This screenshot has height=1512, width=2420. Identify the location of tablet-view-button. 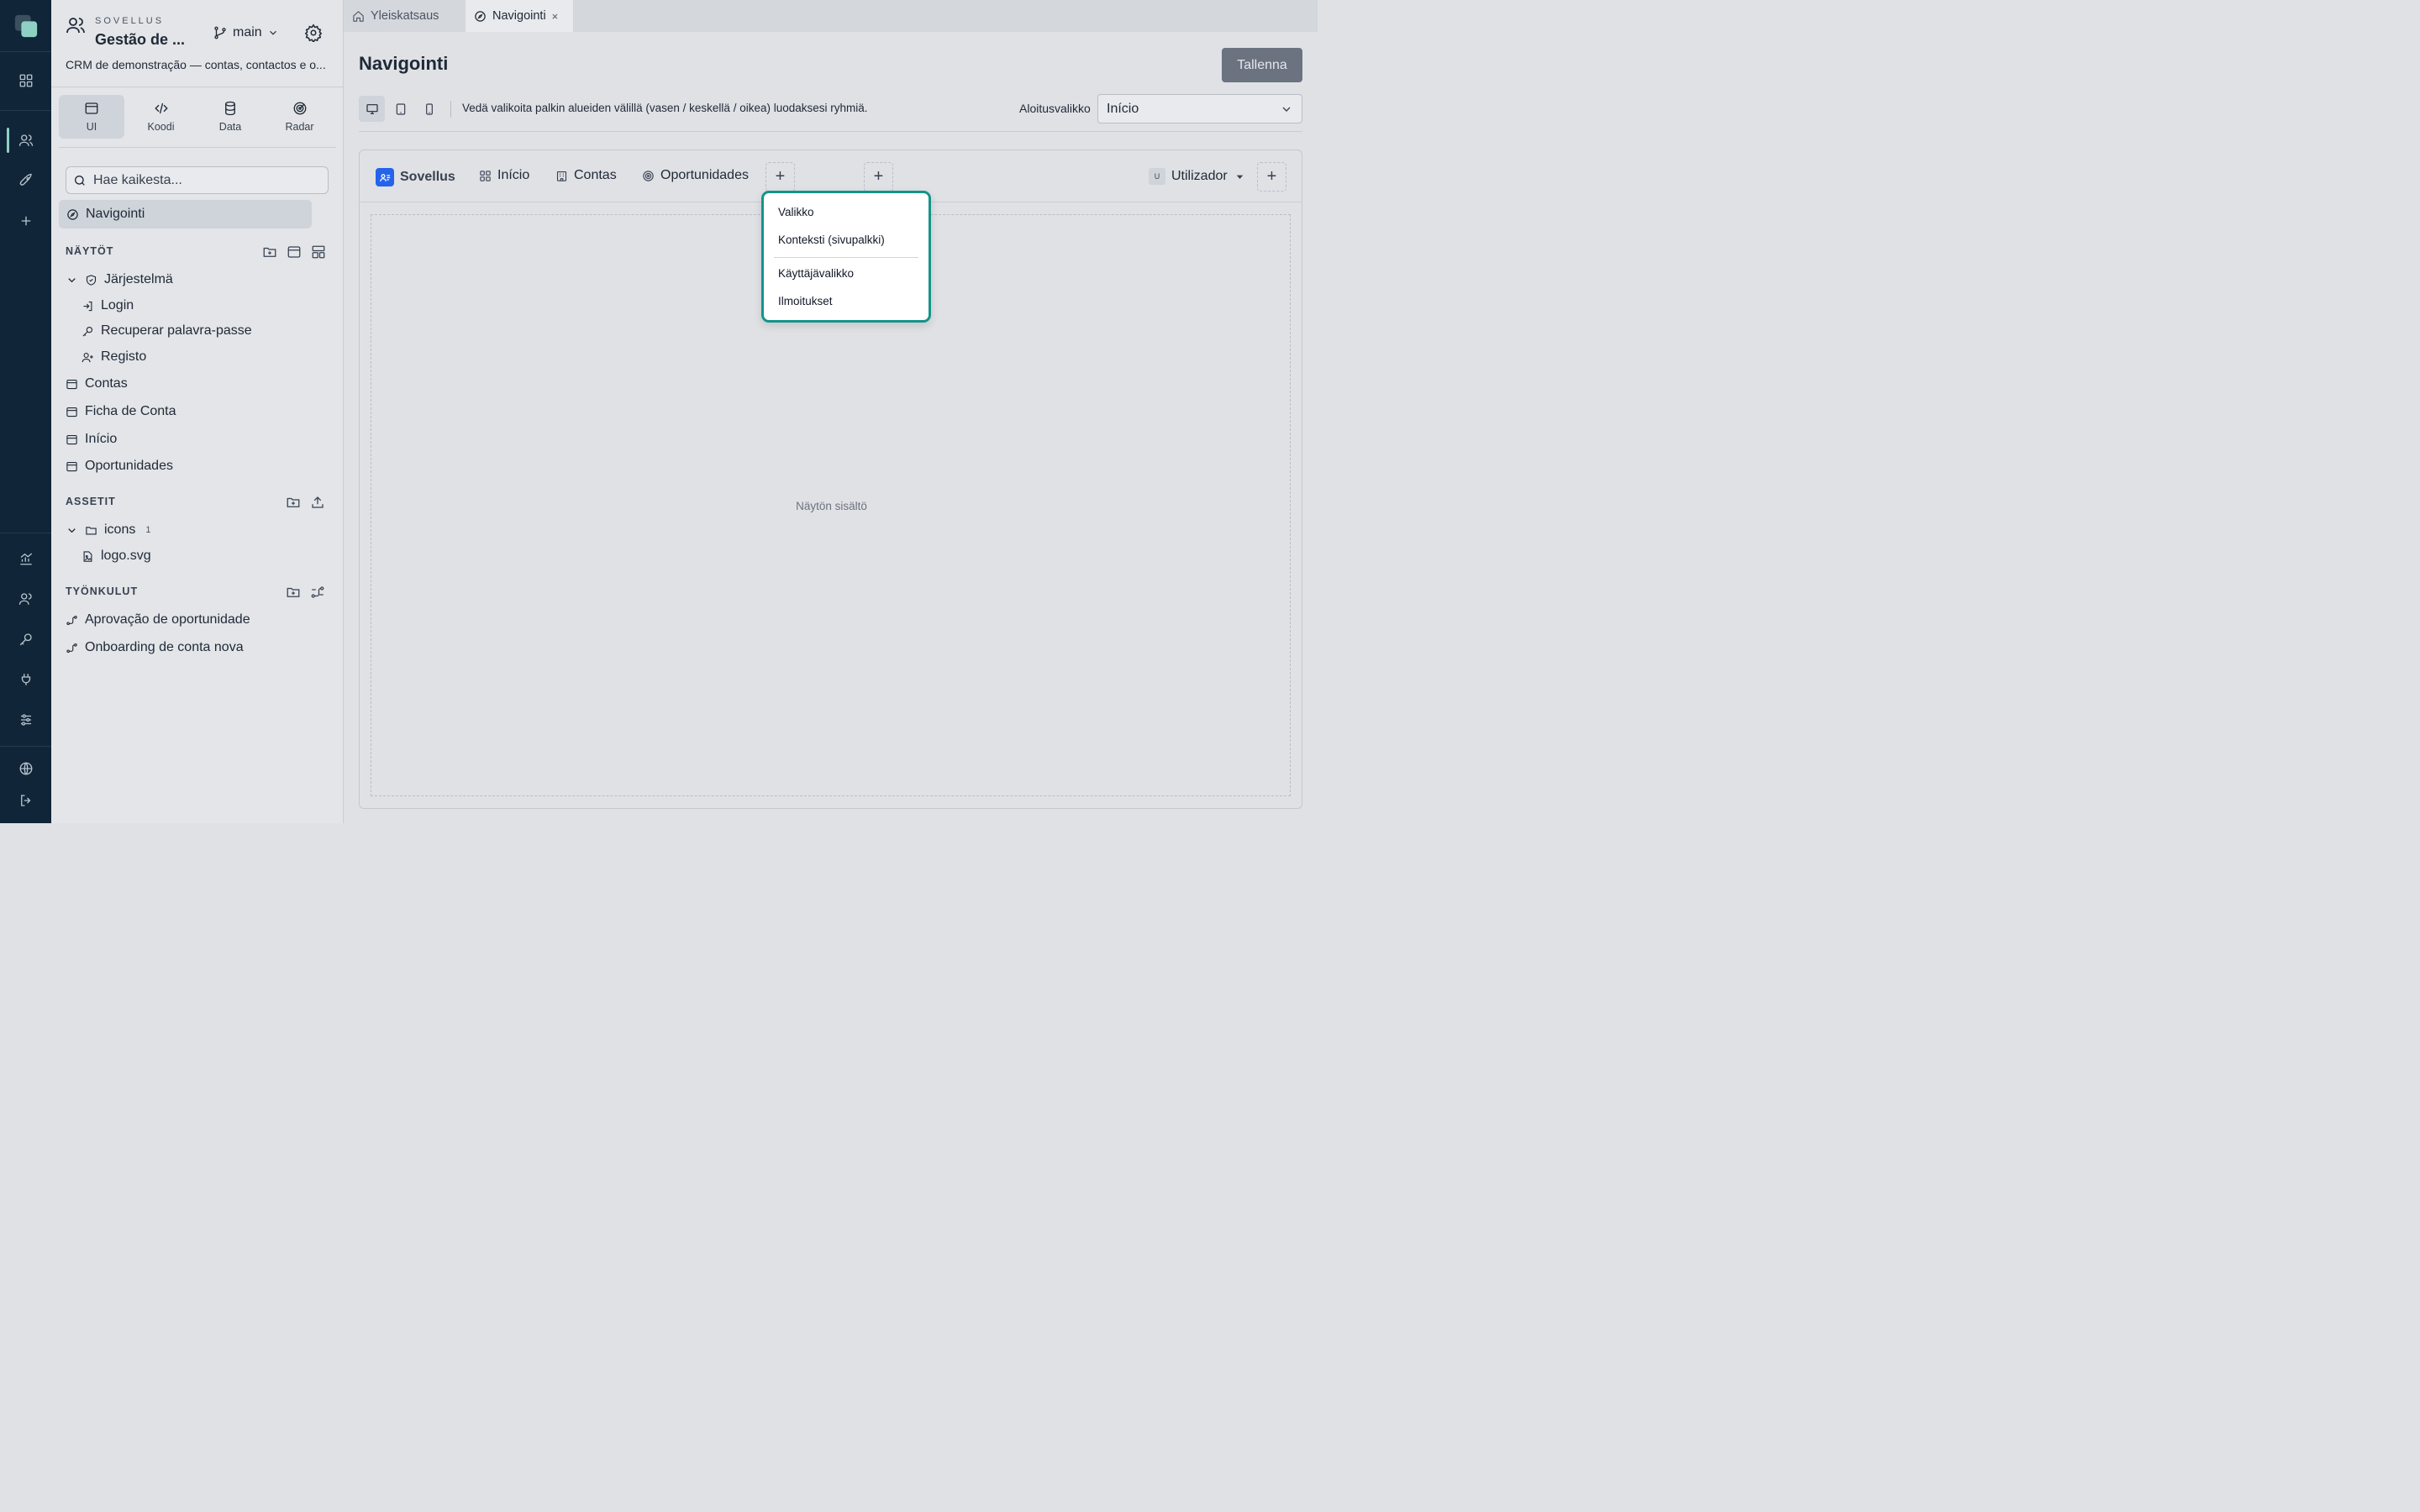
(400, 109).